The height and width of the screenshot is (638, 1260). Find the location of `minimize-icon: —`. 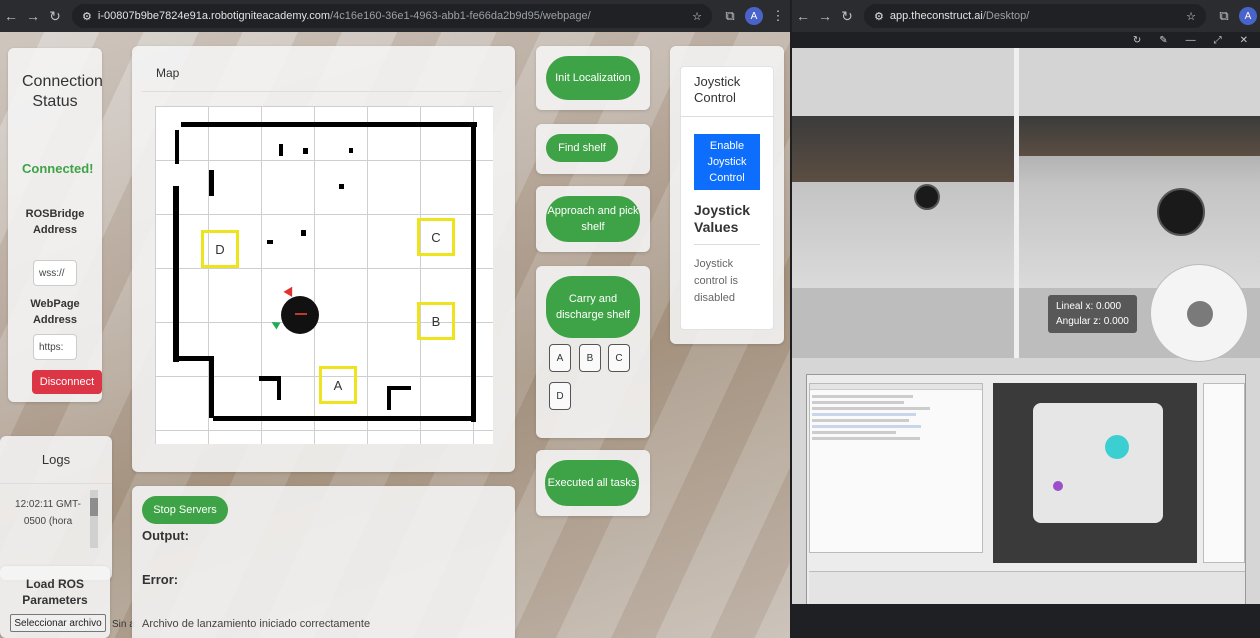

minimize-icon: — is located at coordinates (1191, 40).